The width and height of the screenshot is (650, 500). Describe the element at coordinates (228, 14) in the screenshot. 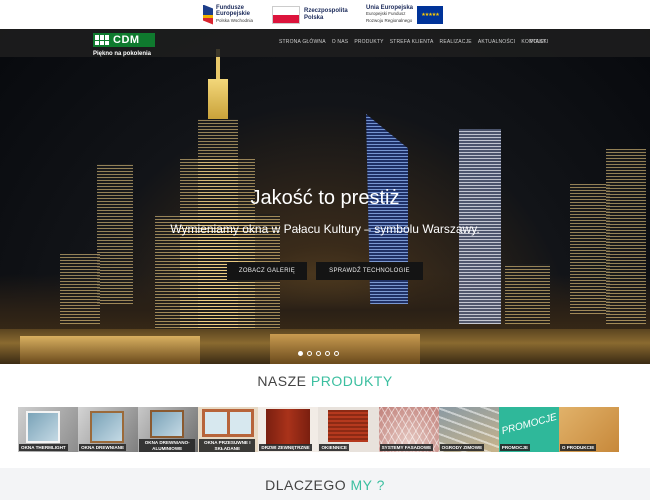

I see `fundusze-europejskie-logo: Fundusze Europejskie Polska Wschodnia` at that location.